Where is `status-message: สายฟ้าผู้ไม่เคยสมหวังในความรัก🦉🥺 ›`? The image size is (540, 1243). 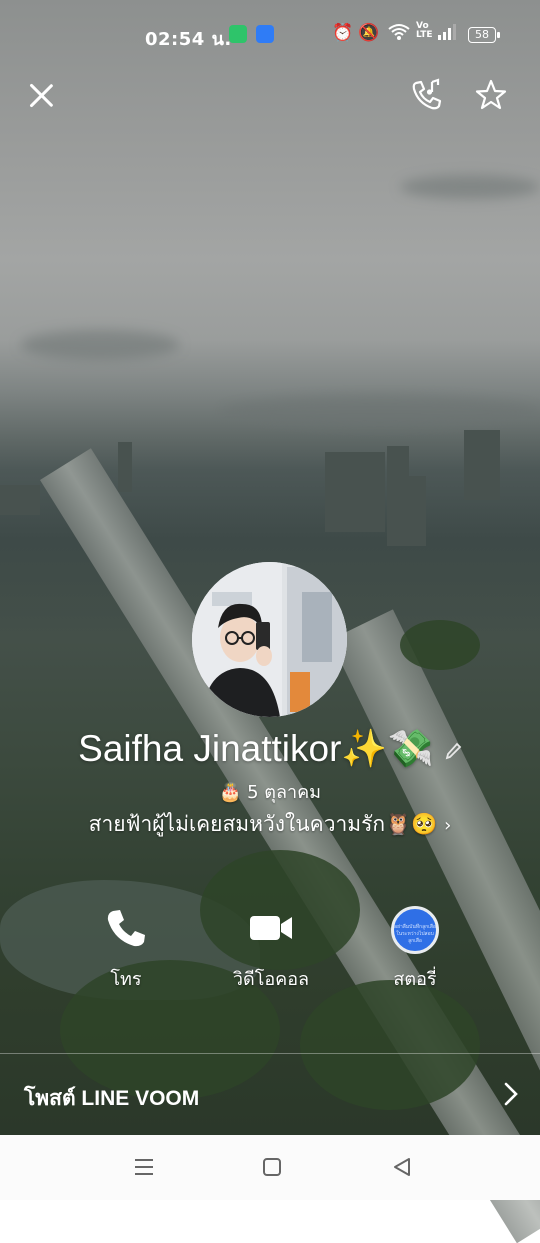 status-message: สายฟ้าผู้ไม่เคยสมหวังในความรัก🦉🥺 › is located at coordinates (270, 824).